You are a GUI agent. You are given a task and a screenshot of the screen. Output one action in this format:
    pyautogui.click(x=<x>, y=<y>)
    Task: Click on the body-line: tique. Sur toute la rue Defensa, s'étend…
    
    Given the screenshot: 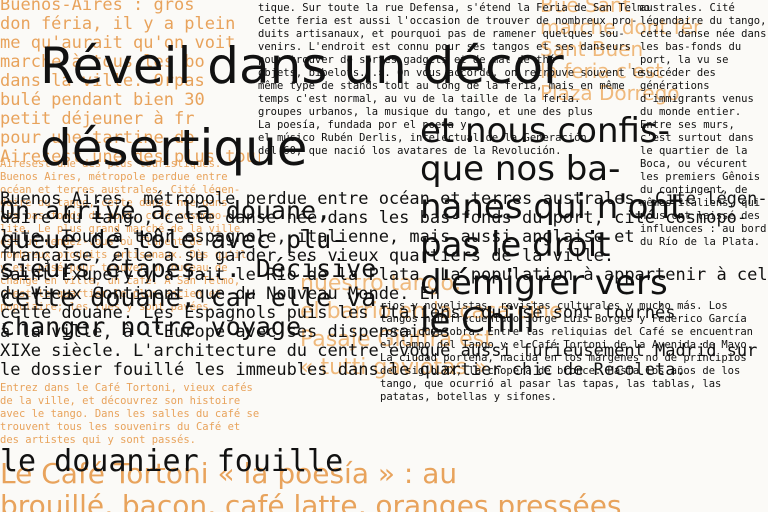 What is the action you would take?
    pyautogui.click(x=454, y=8)
    